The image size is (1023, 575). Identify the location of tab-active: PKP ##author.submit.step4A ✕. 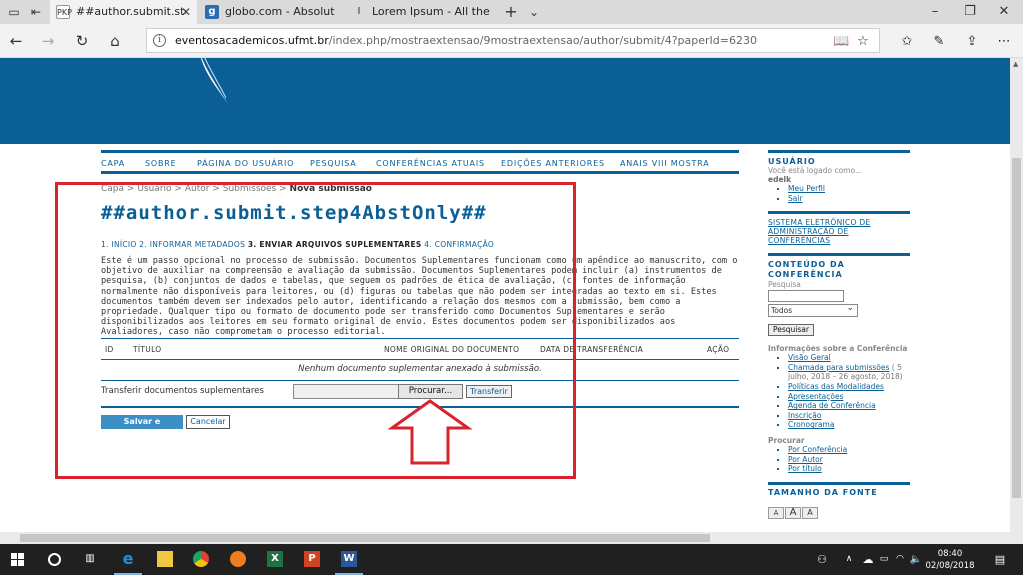
(123, 12).